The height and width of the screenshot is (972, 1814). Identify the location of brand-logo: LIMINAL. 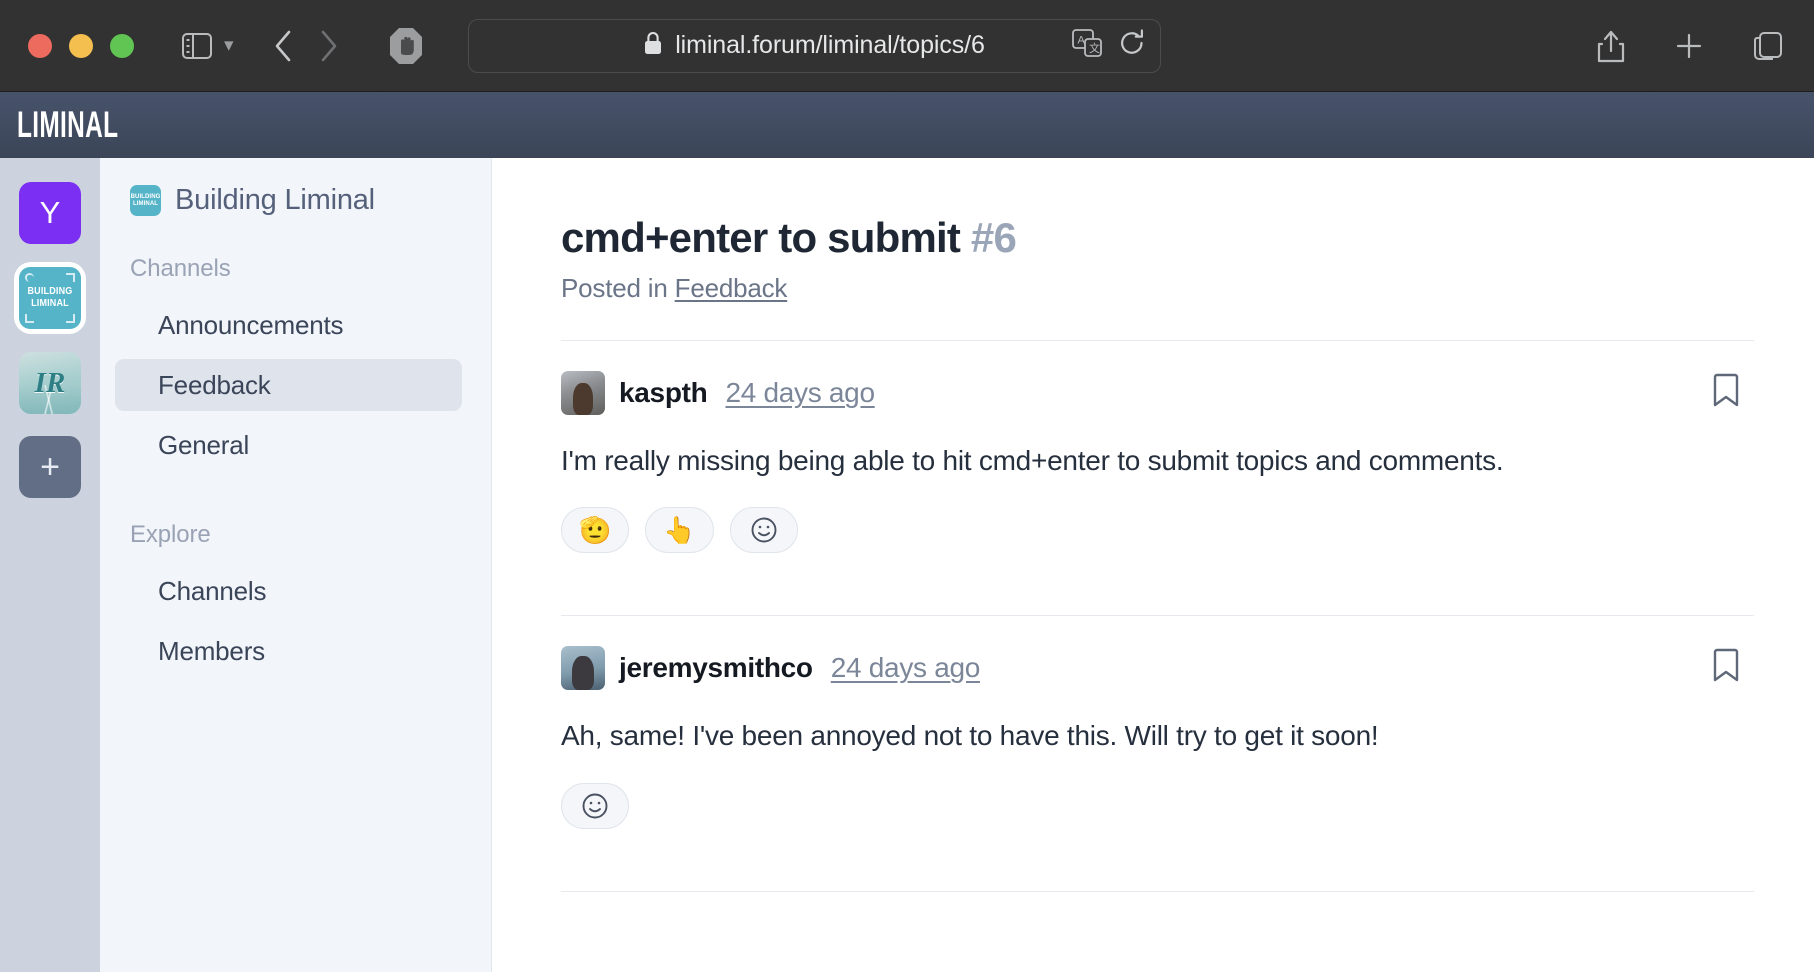
(67, 125).